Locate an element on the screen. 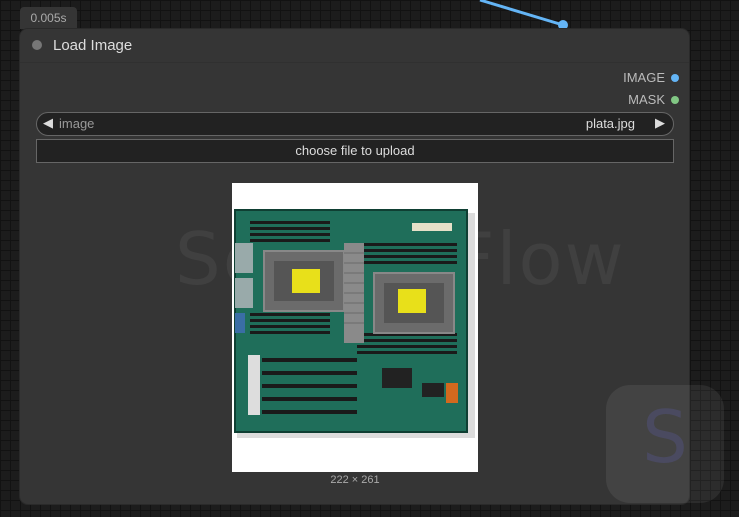 The width and height of the screenshot is (739, 517). output-image-slot: IMAGE is located at coordinates (651, 77).